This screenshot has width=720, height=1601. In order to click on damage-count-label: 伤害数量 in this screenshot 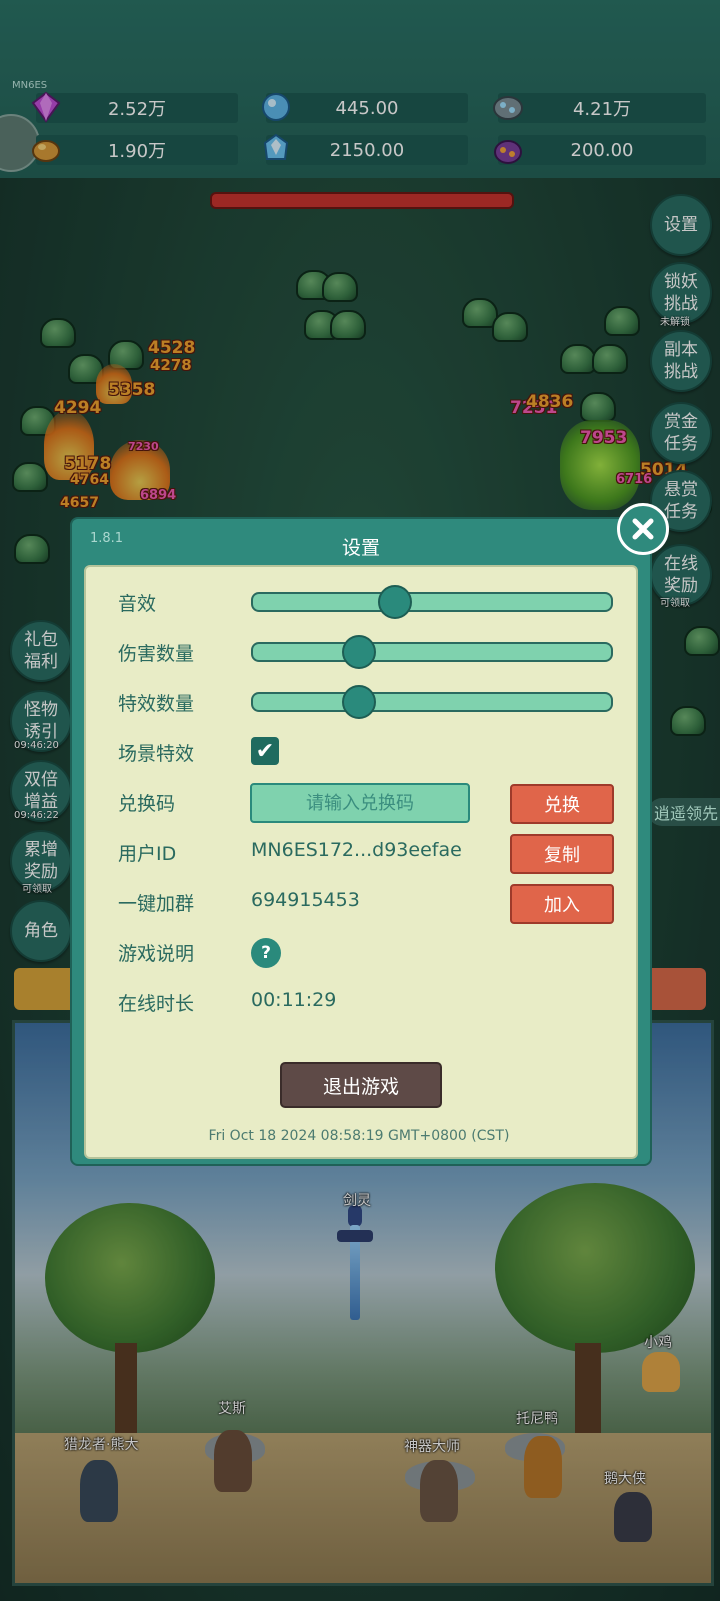, I will do `click(156, 654)`.